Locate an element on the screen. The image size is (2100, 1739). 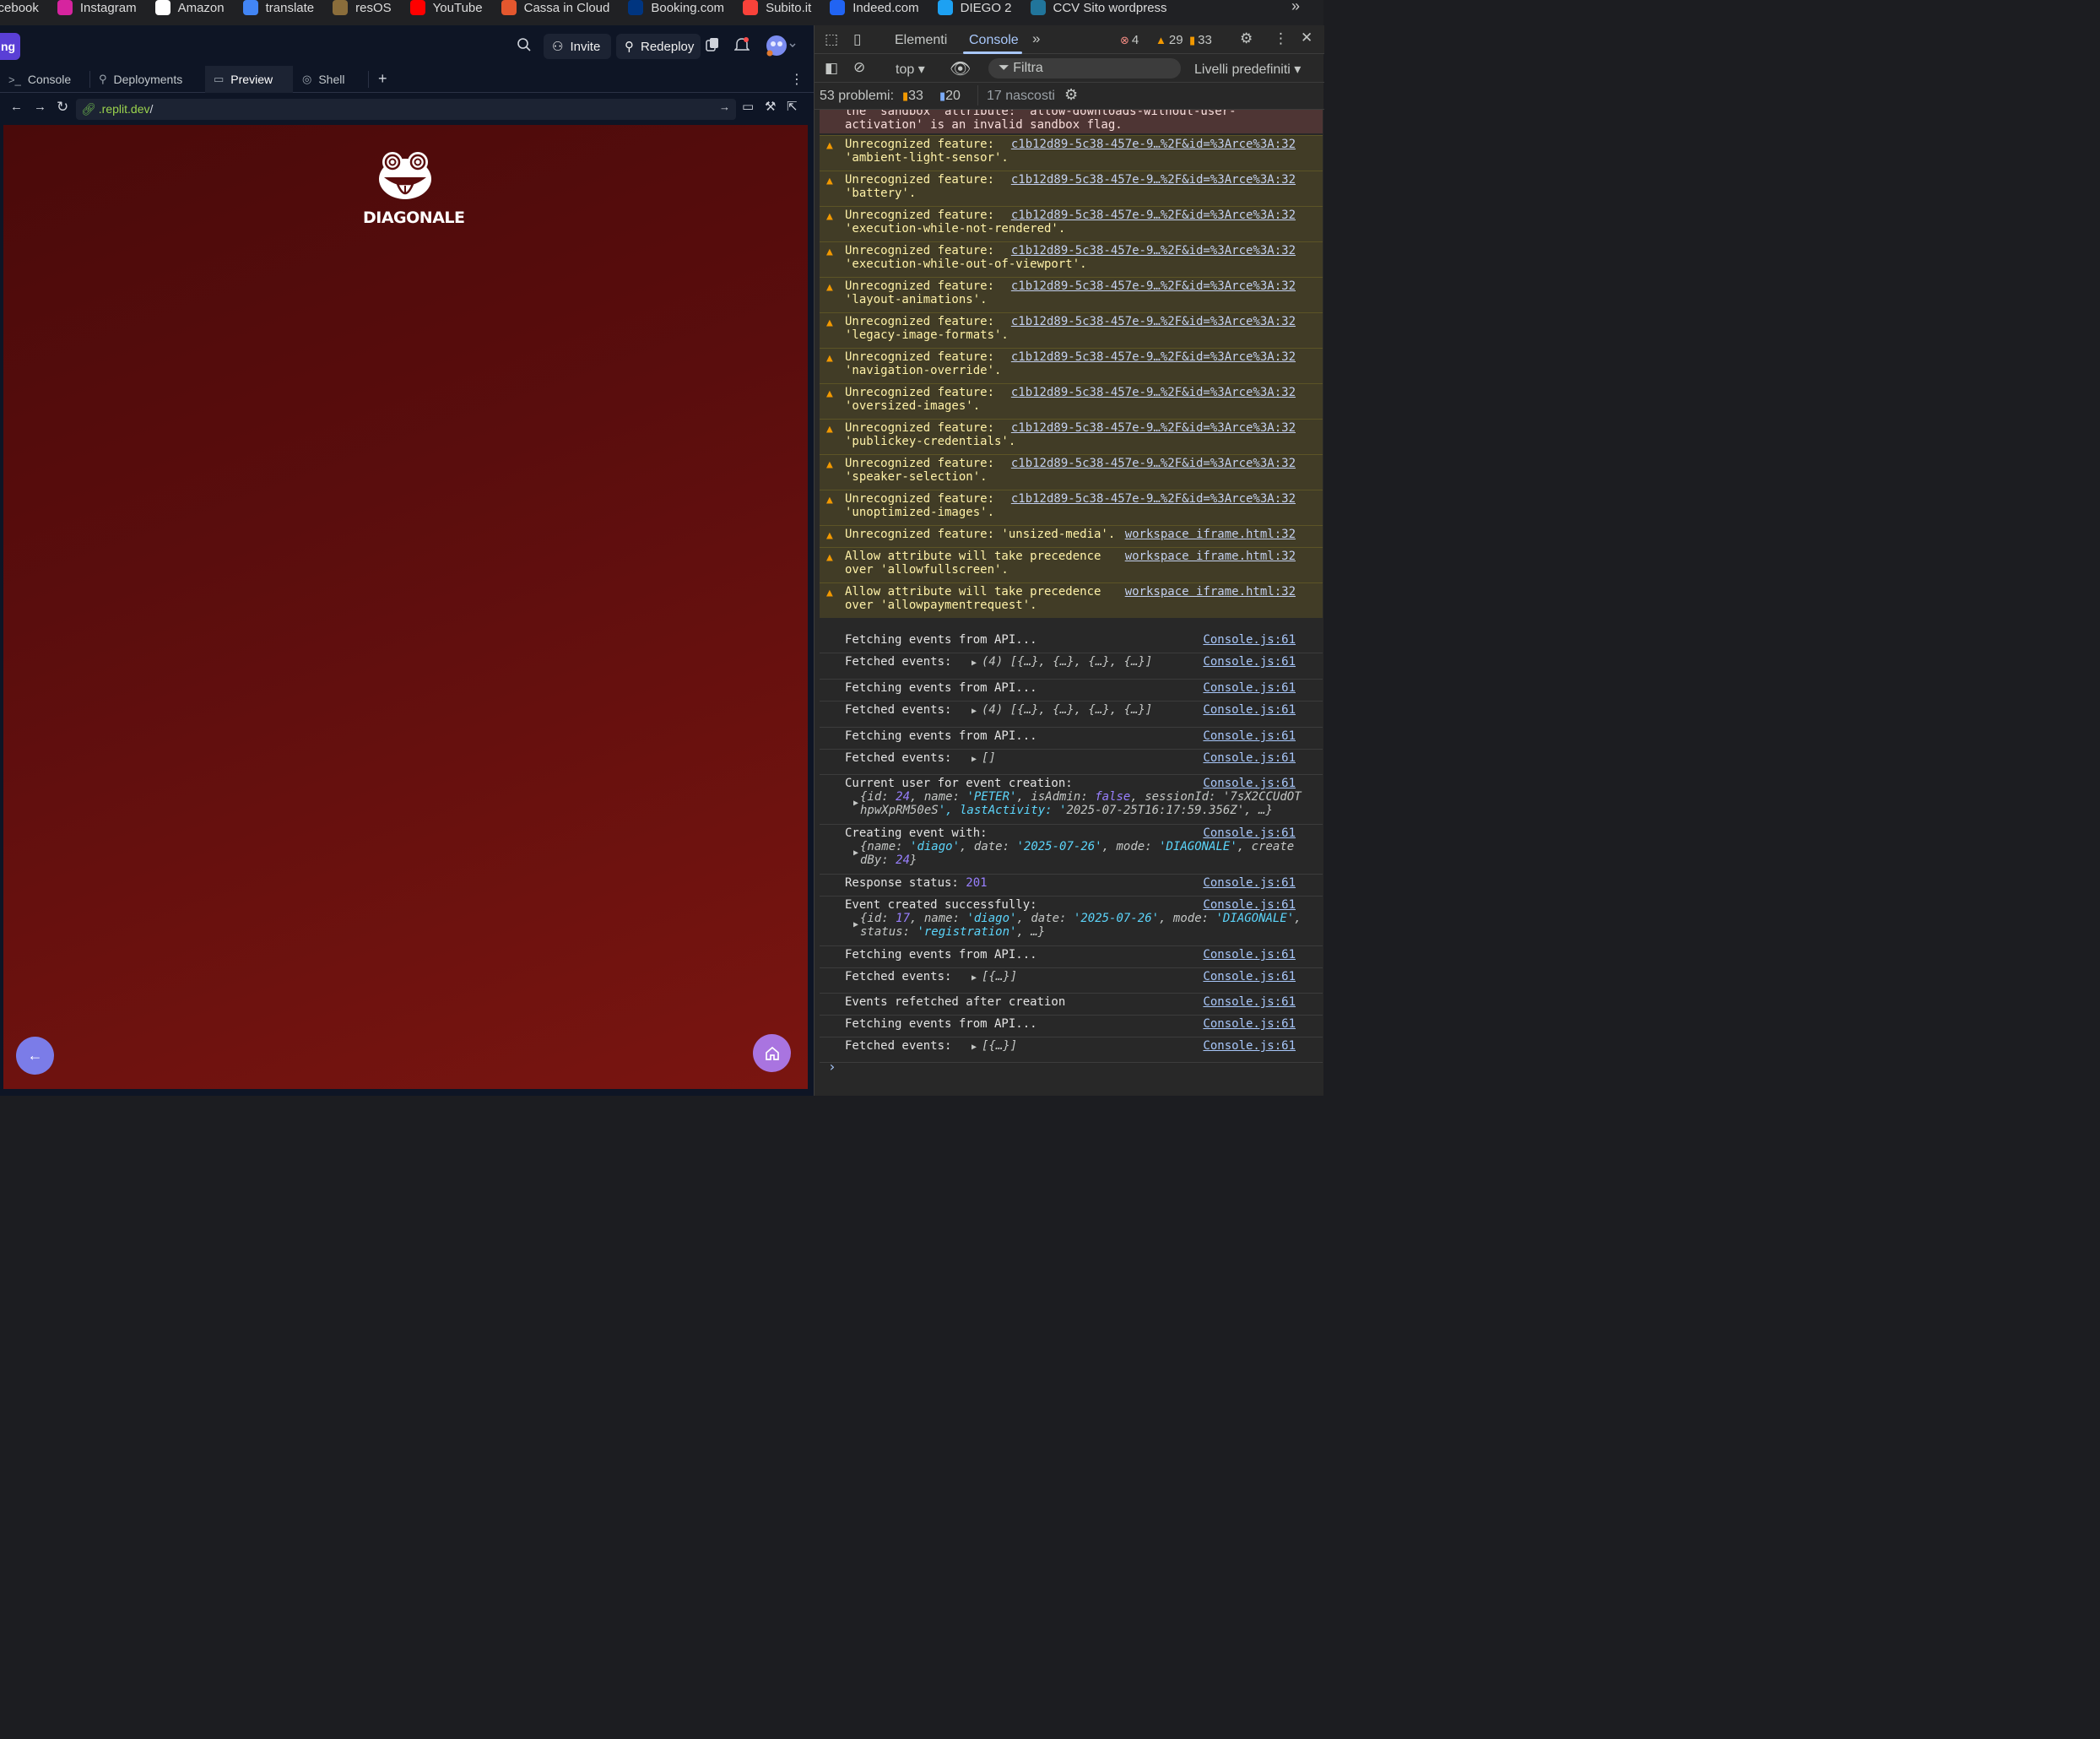
context-selector: top ▾ is located at coordinates (910, 69).